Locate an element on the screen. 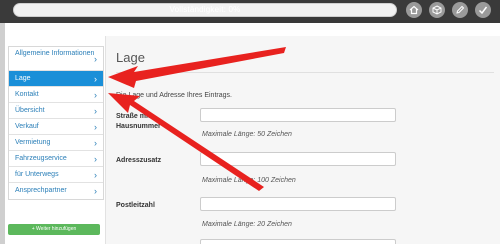 The image size is (500, 244). add-more-button: + Weiter hinzufügen is located at coordinates (54, 229).